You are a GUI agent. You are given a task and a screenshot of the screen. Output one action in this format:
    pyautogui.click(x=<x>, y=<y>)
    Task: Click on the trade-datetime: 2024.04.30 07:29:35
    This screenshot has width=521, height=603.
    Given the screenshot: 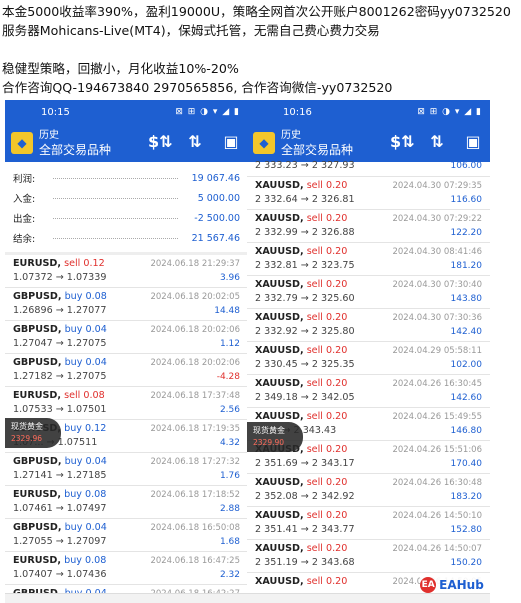 What is the action you would take?
    pyautogui.click(x=437, y=186)
    